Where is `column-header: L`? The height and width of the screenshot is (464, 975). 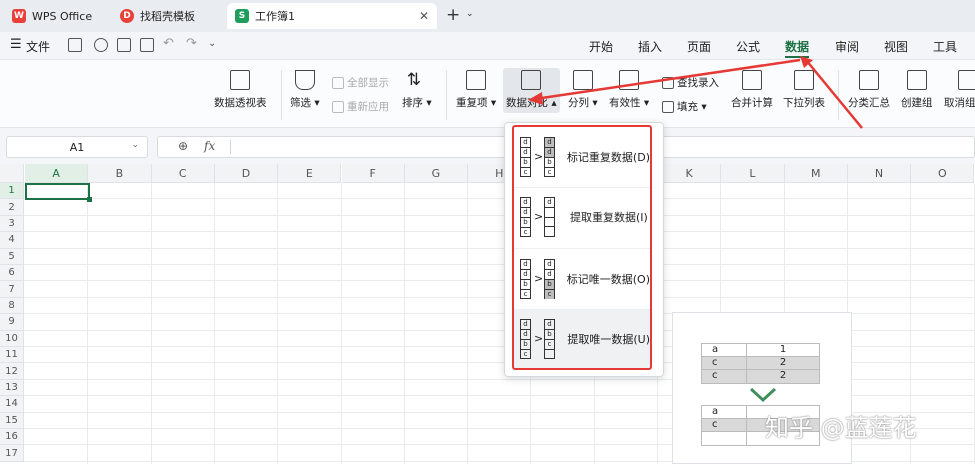 column-header: L is located at coordinates (753, 173).